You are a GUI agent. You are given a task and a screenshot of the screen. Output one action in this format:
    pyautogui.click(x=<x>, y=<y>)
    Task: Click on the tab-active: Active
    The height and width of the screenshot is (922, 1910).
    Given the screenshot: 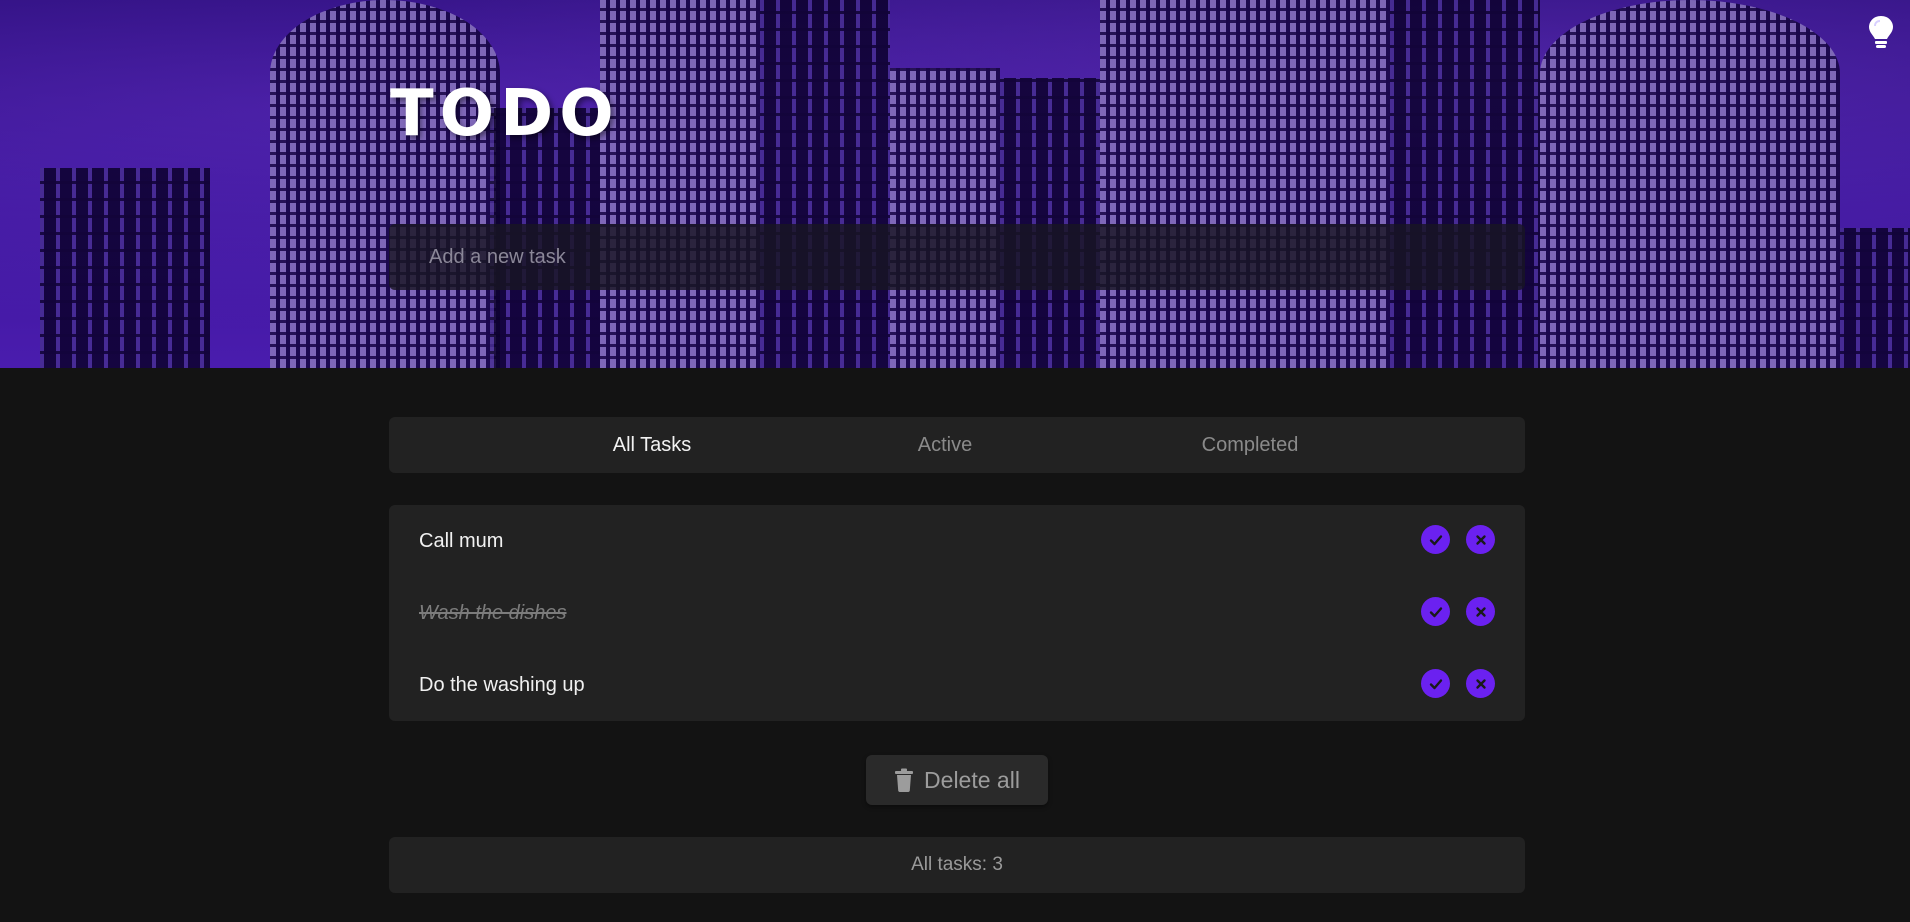 What is the action you would take?
    pyautogui.click(x=945, y=445)
    